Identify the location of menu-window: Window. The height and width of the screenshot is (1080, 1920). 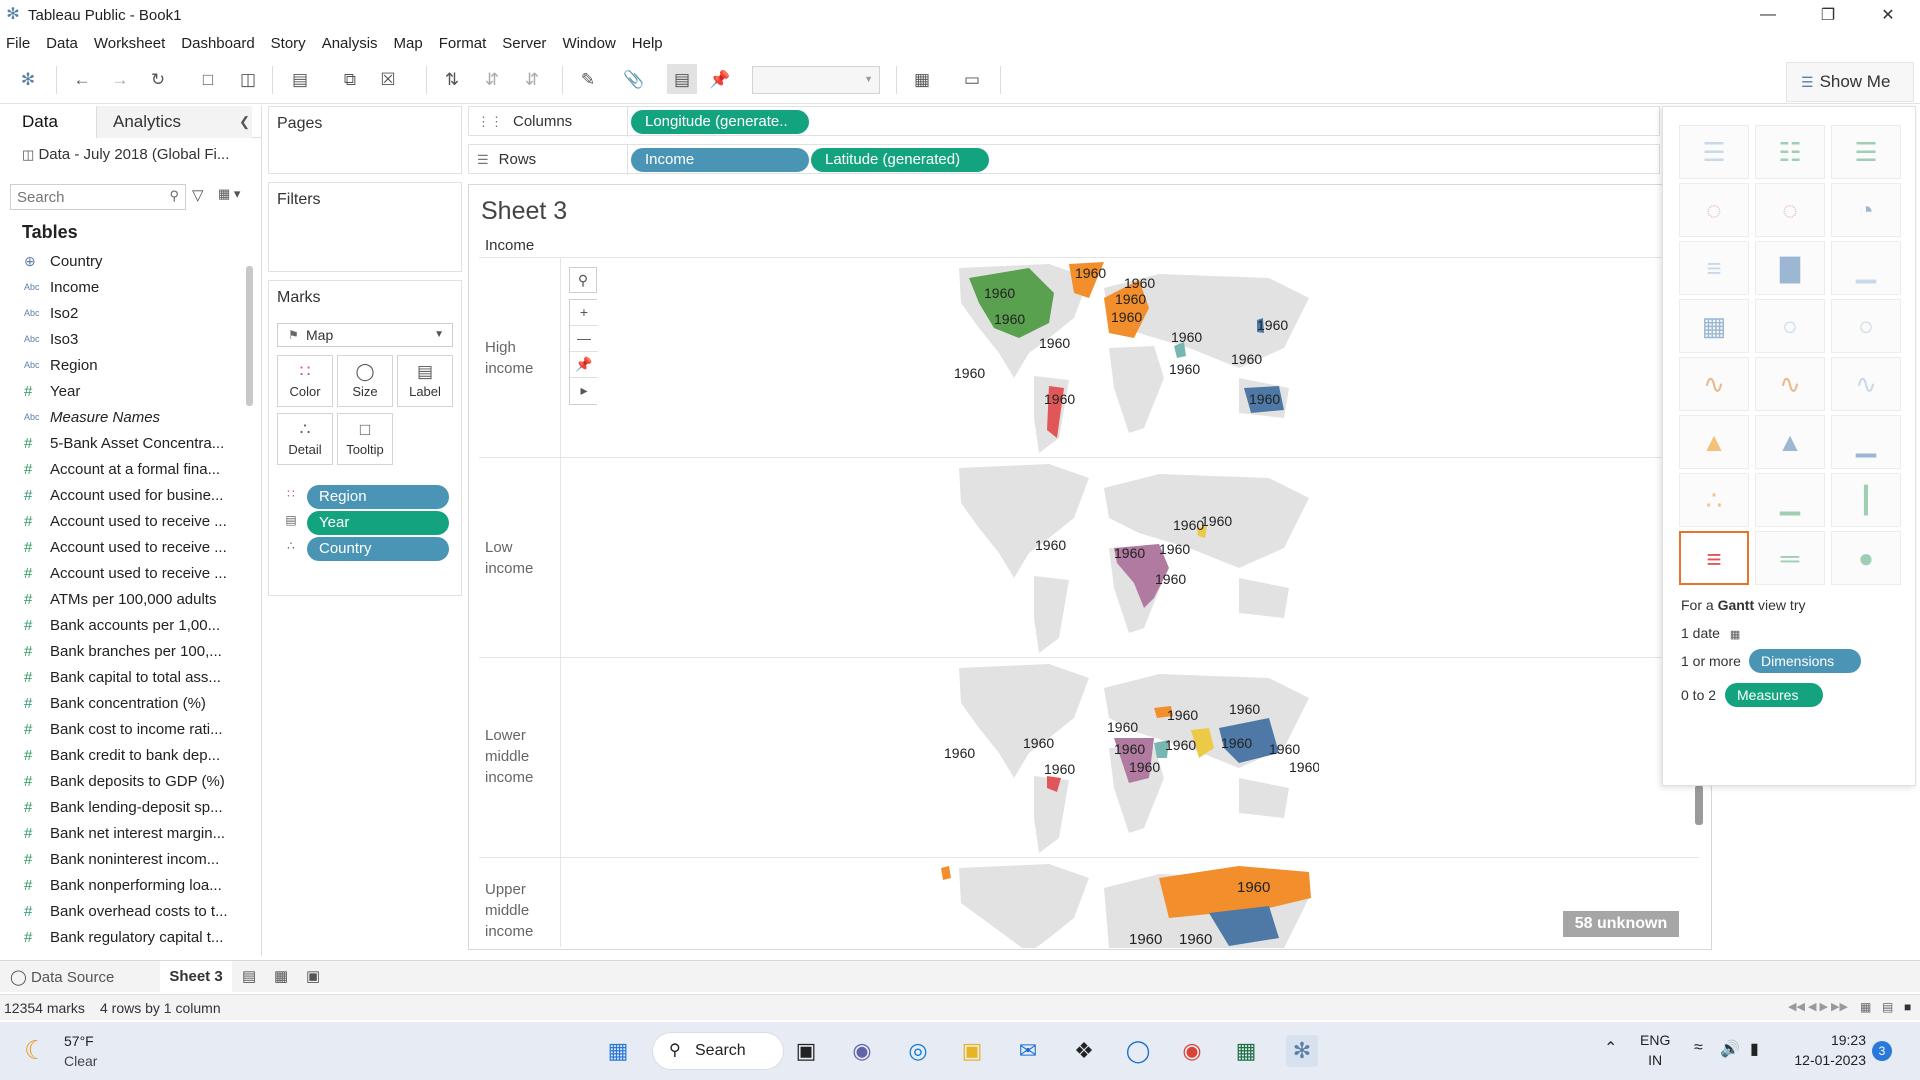
(588, 43).